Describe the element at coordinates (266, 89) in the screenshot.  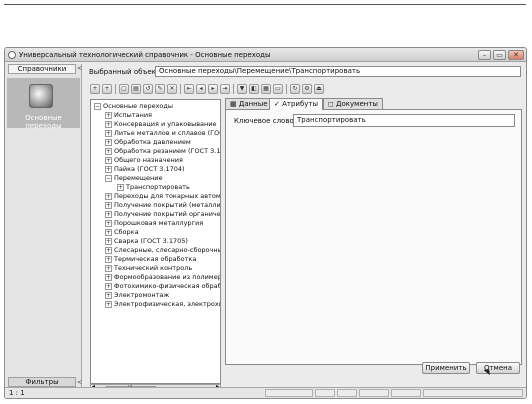
I see `table-icon: ▦` at that location.